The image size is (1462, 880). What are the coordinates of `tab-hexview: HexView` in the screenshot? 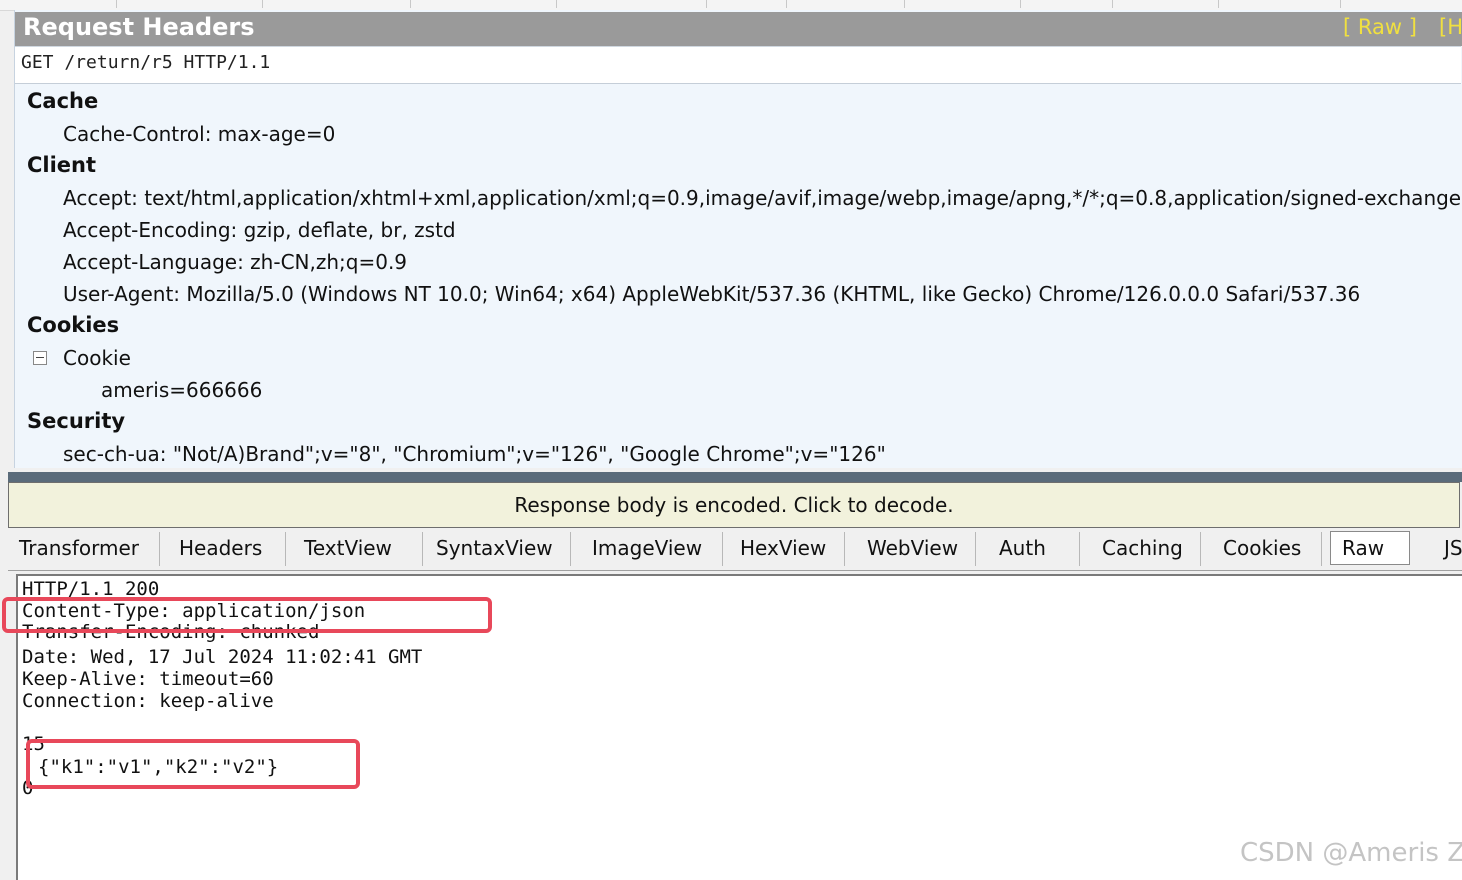 It's located at (787, 549).